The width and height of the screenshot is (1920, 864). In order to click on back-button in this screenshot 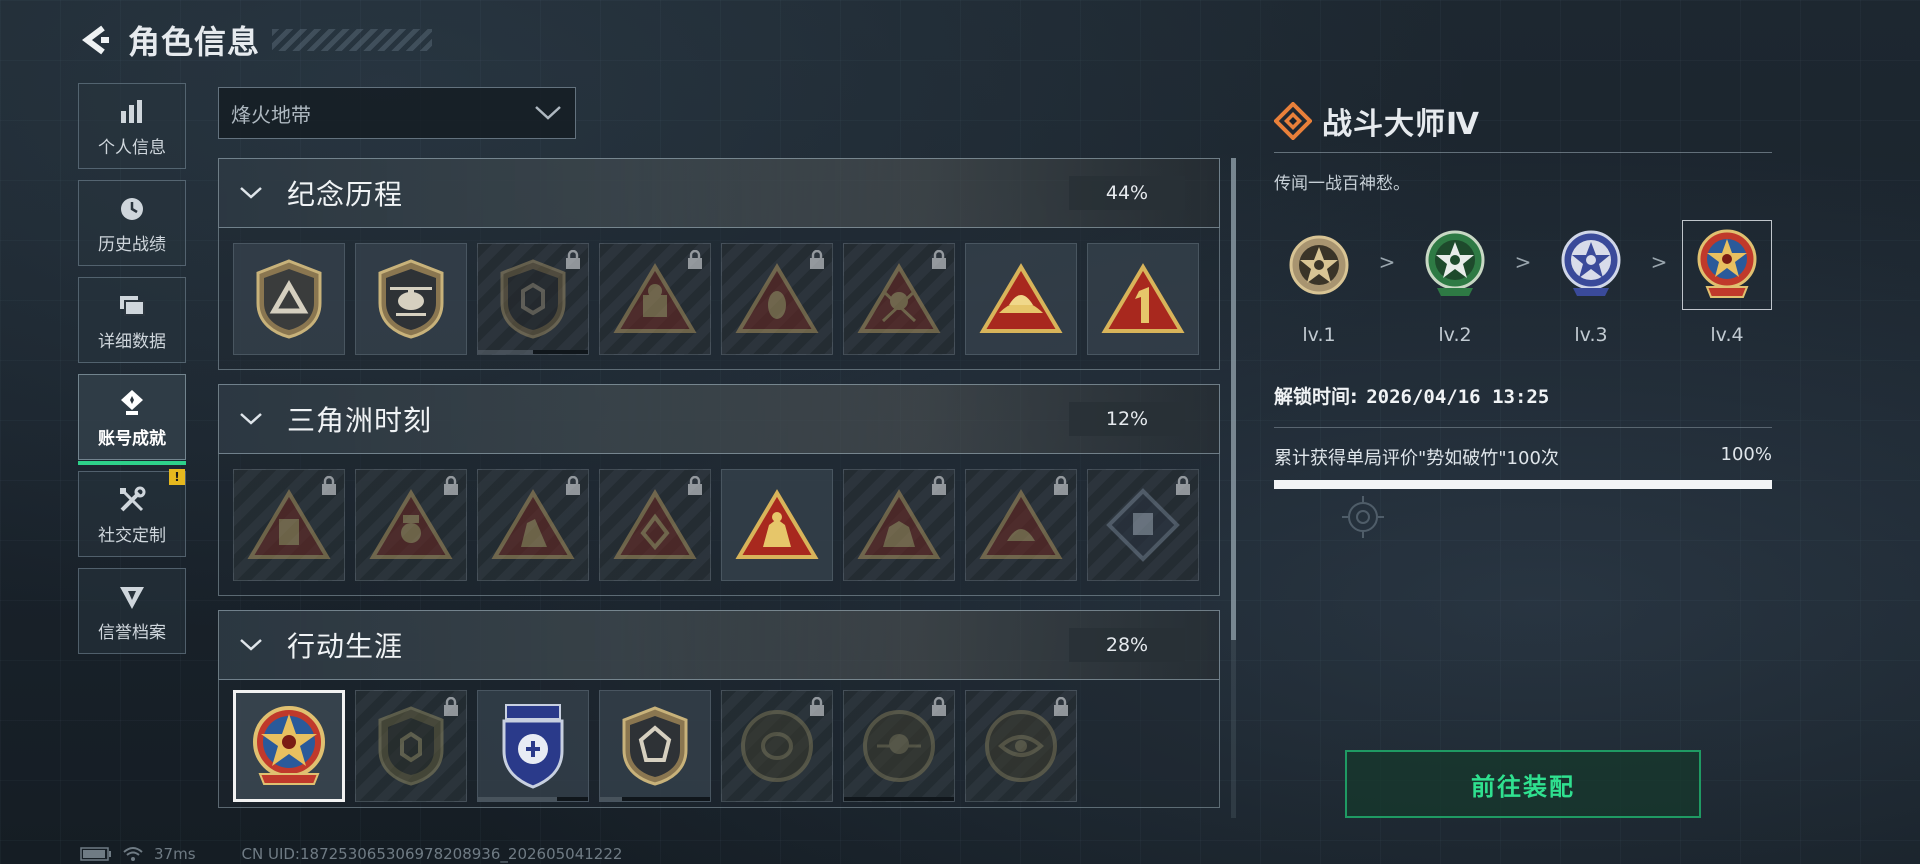, I will do `click(96, 40)`.